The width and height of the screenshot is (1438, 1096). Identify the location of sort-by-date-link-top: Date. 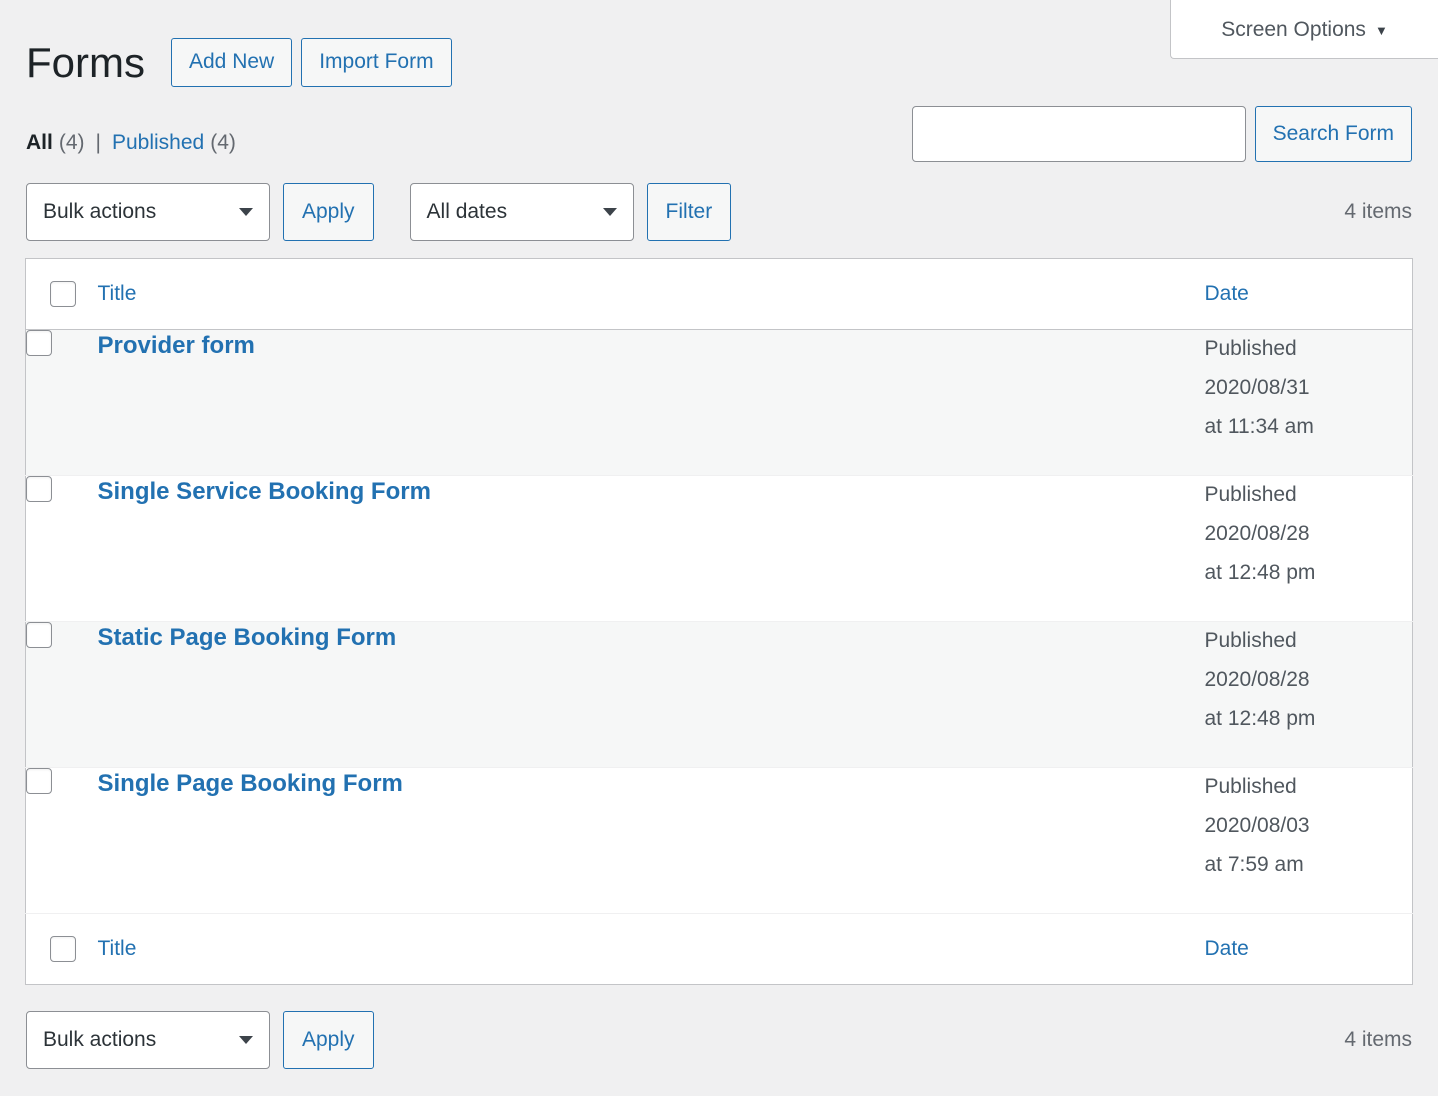
(1227, 294).